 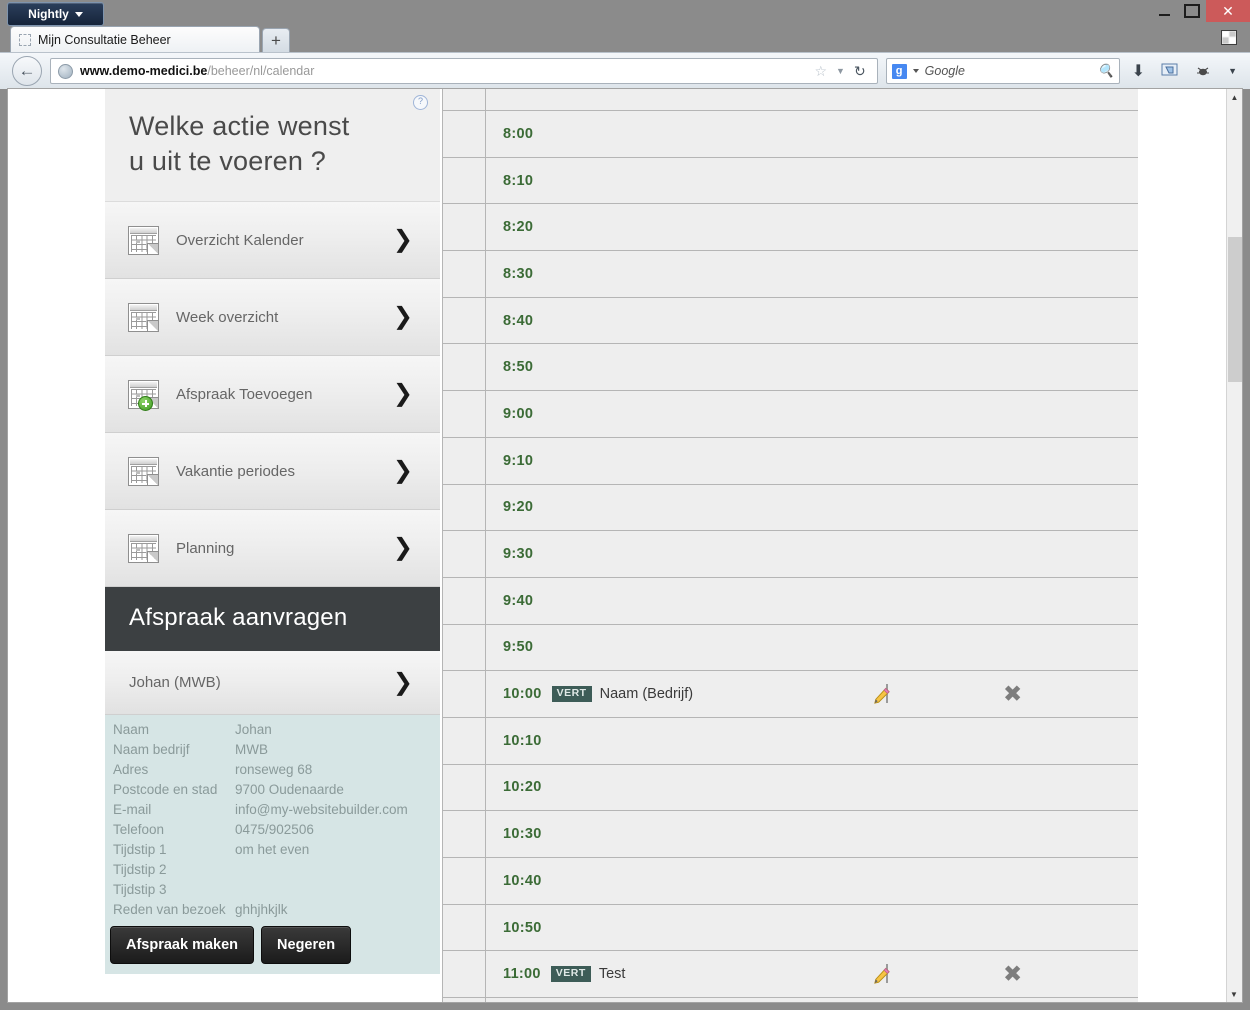 I want to click on search-input: Google, so click(x=945, y=71).